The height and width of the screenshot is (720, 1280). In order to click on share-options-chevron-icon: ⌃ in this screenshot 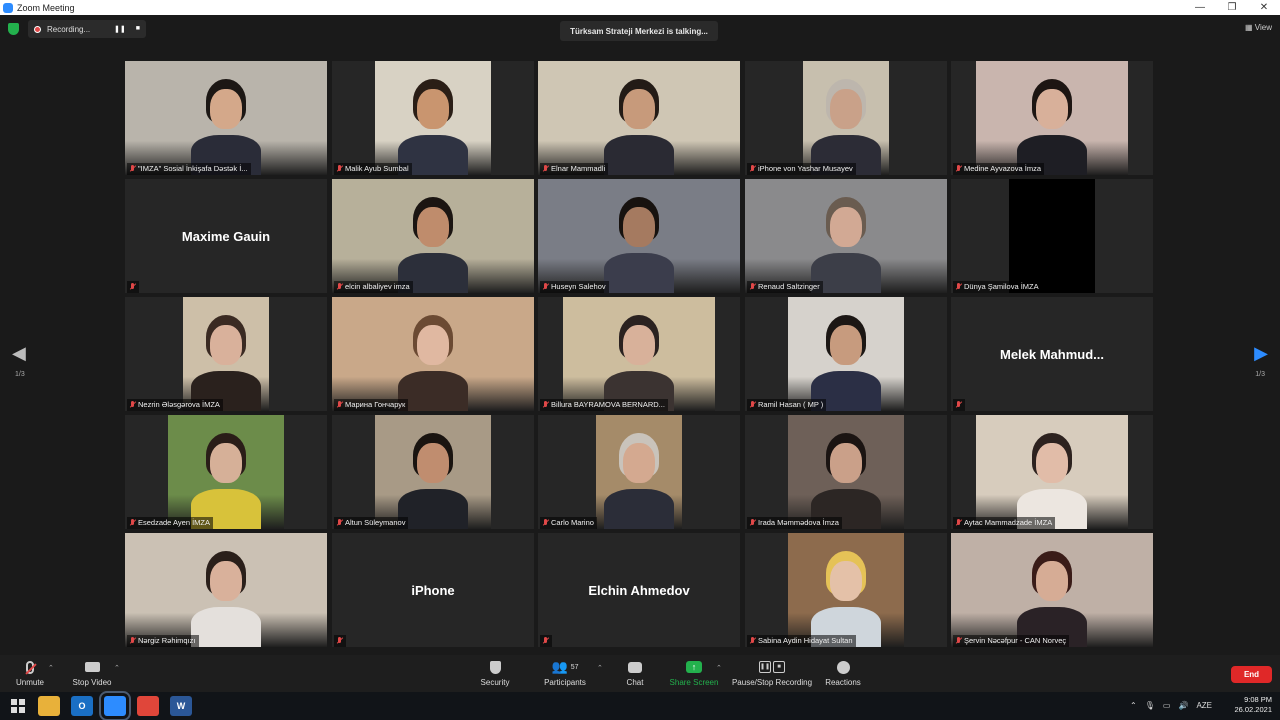, I will do `click(719, 668)`.